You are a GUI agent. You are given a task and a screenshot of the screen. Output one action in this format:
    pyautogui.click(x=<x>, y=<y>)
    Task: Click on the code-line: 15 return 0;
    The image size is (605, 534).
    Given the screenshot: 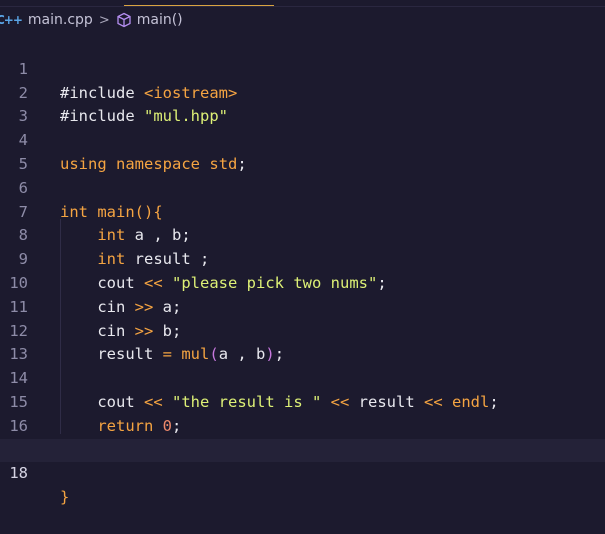 What is the action you would take?
    pyautogui.click(x=302, y=401)
    